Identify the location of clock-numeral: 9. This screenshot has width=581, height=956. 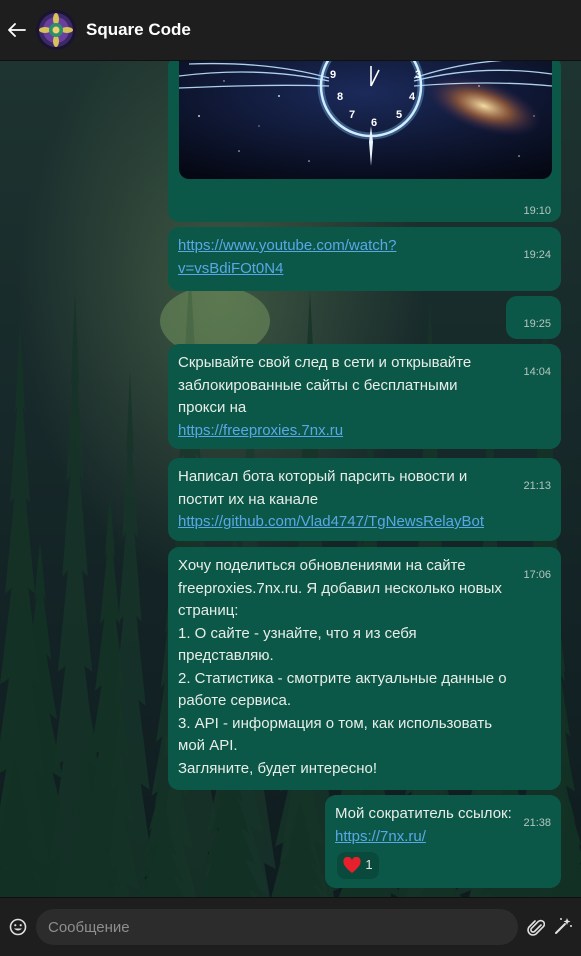
(333, 75).